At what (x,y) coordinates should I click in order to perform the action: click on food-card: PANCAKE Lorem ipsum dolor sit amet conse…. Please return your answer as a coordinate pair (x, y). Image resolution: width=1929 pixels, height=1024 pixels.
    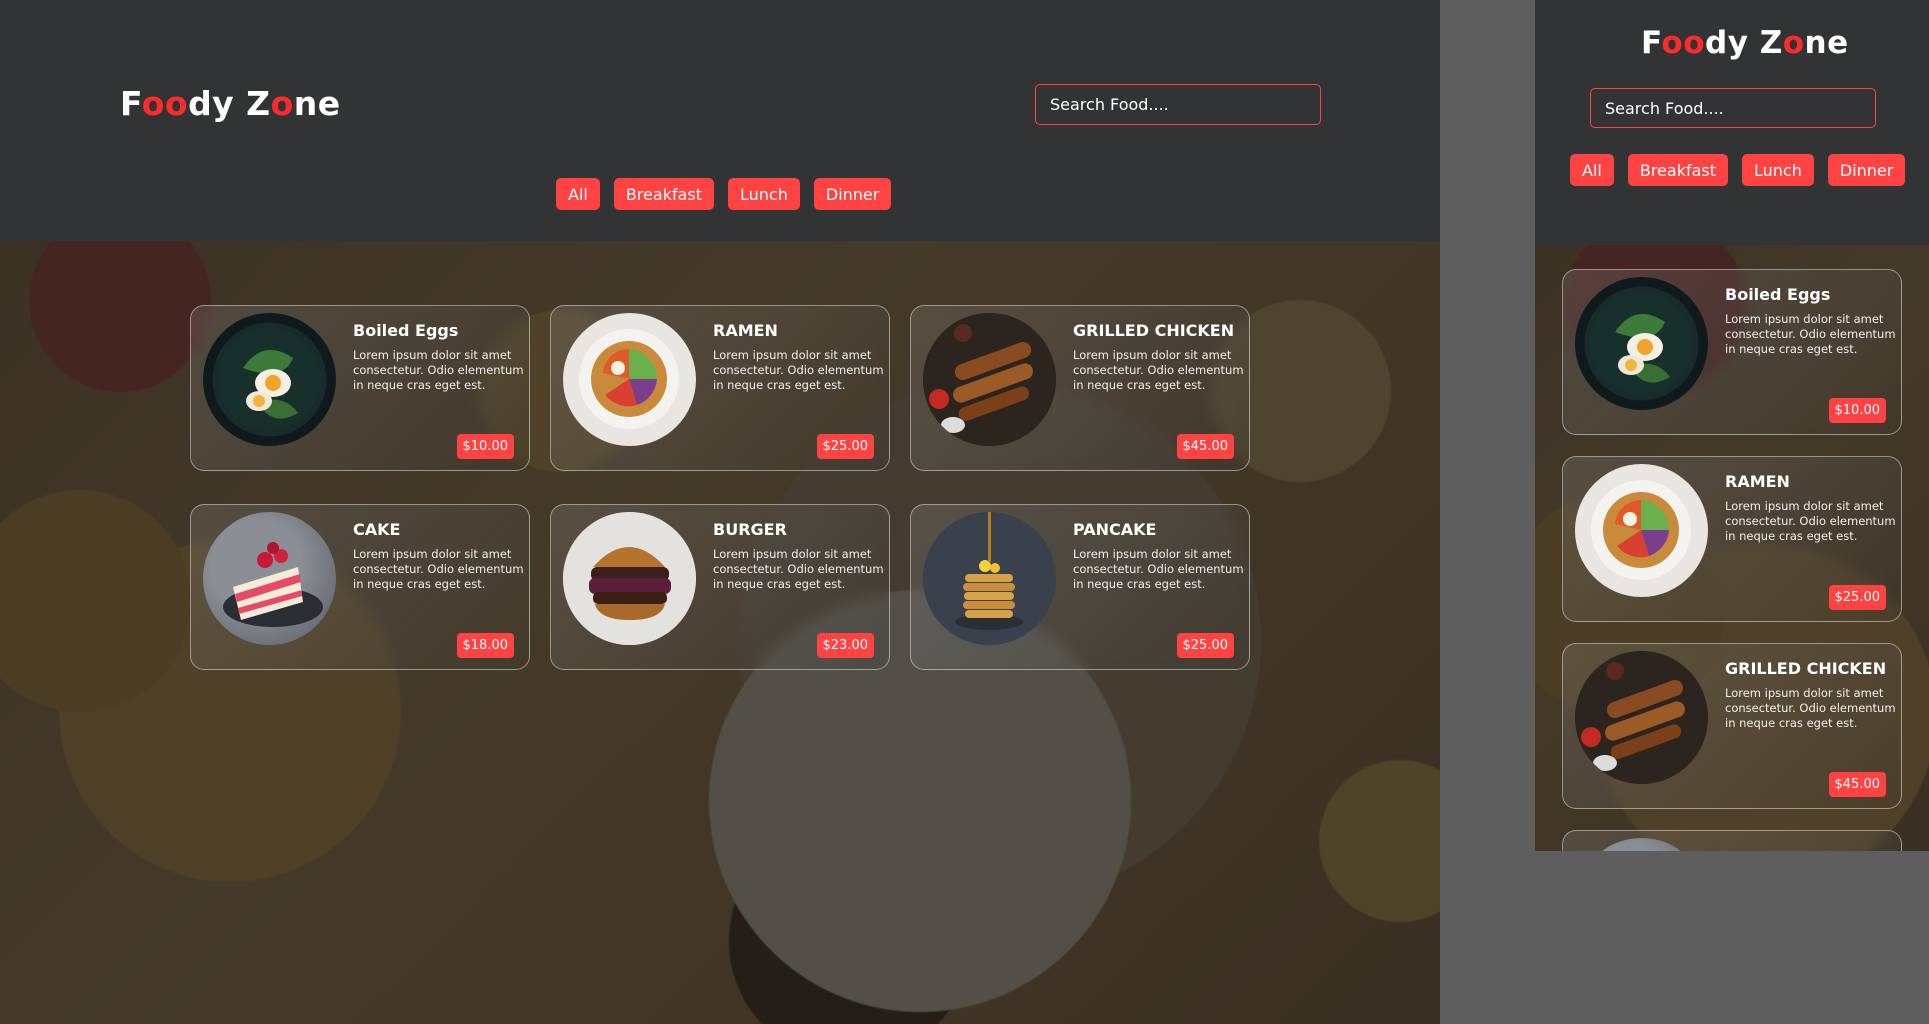
    Looking at the image, I should click on (1080, 587).